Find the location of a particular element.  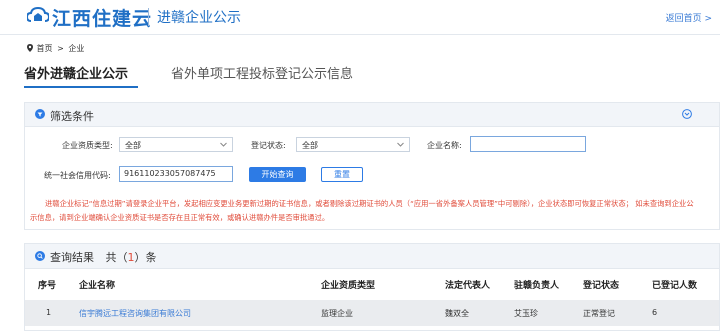

column-header-index: 序号 is located at coordinates (47, 286).